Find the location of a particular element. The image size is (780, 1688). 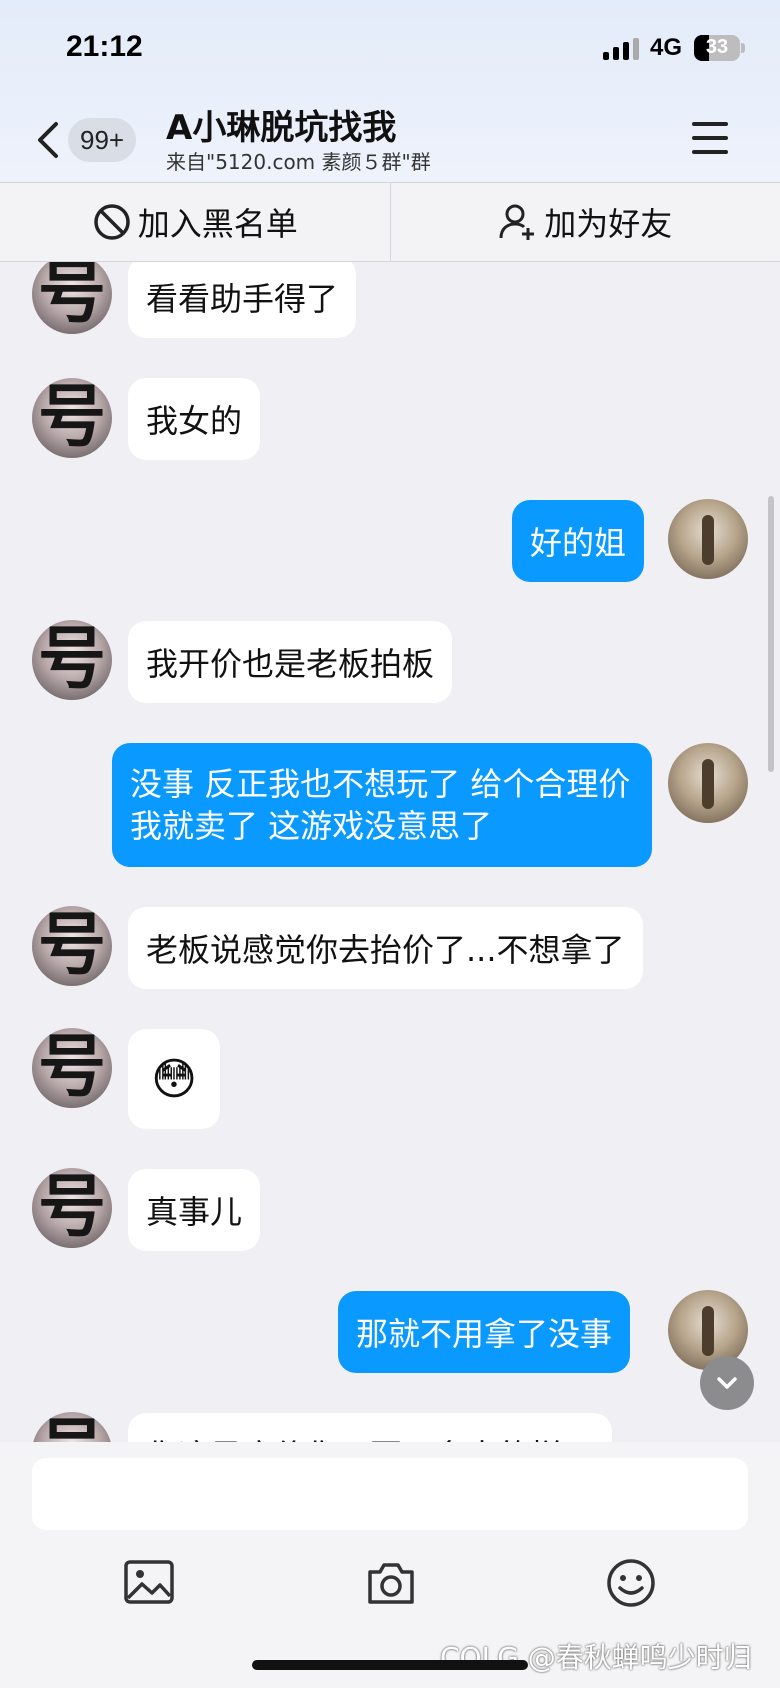

camera-icon is located at coordinates (391, 1583).